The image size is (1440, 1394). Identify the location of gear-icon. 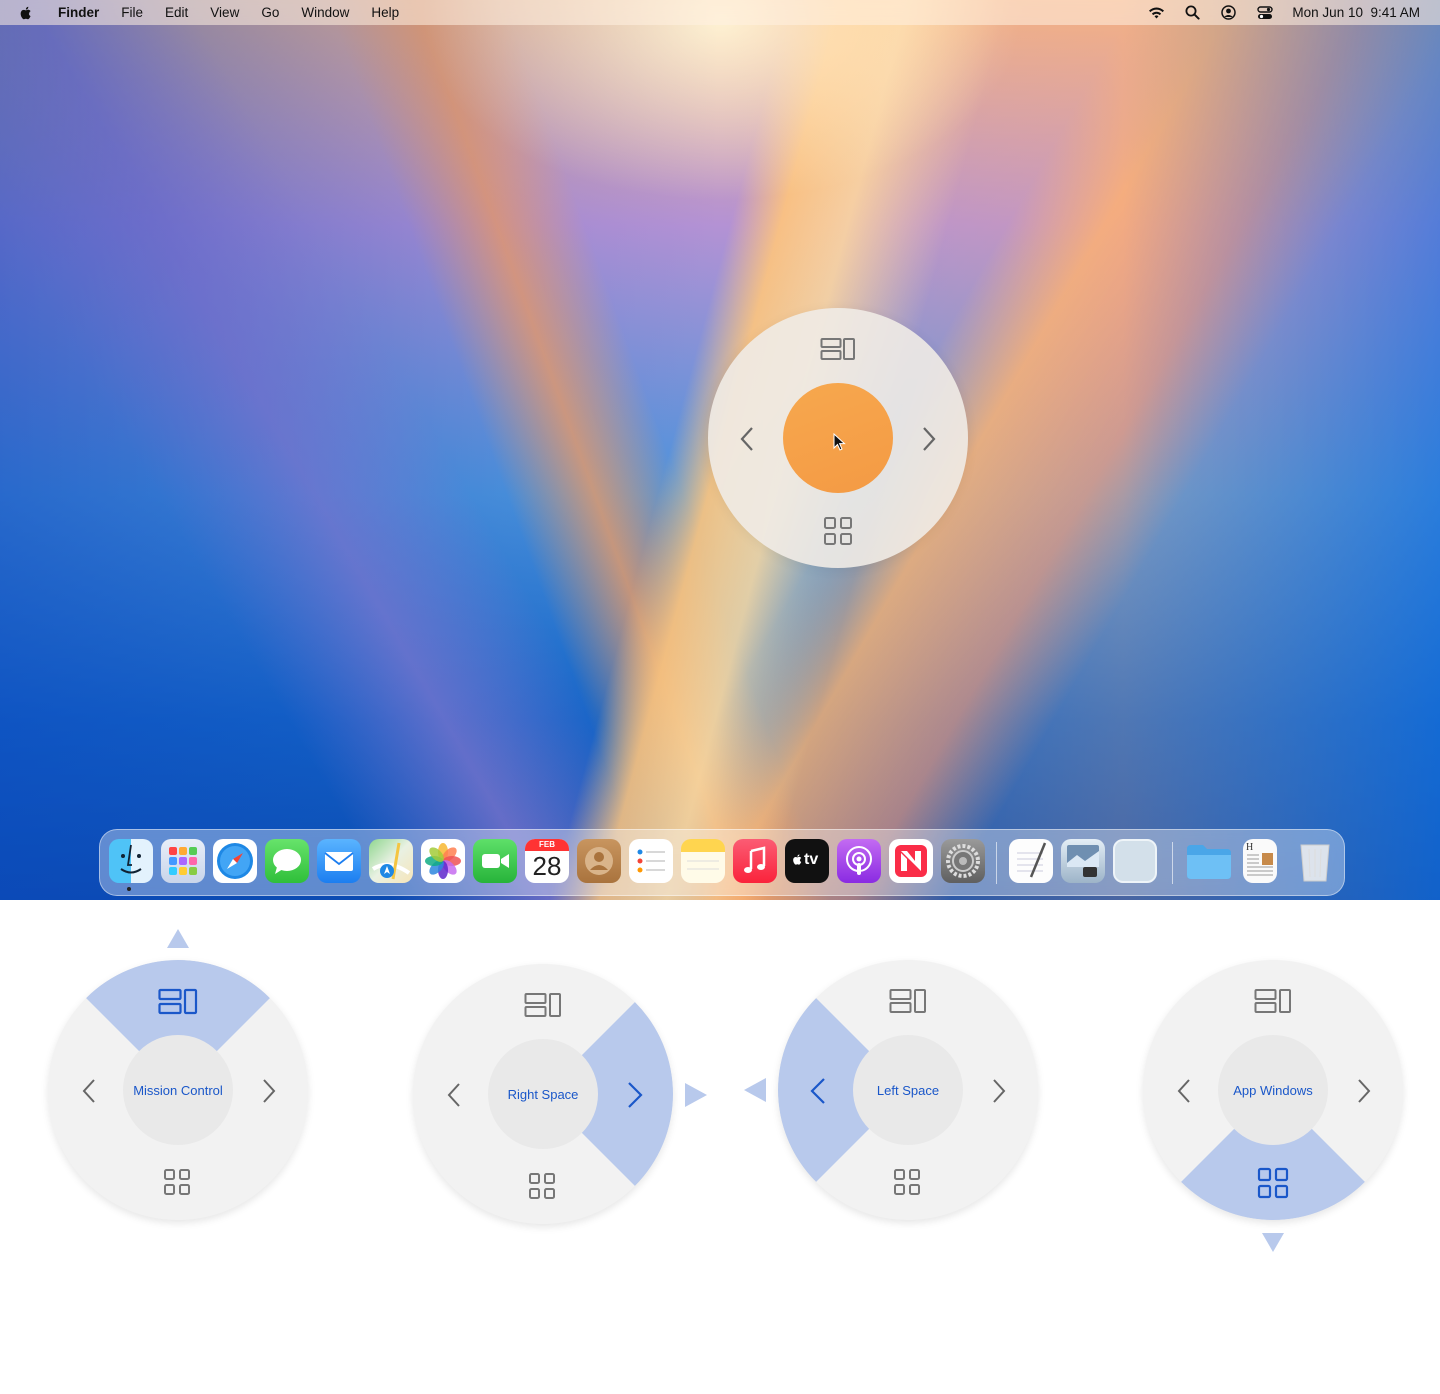
(963, 861).